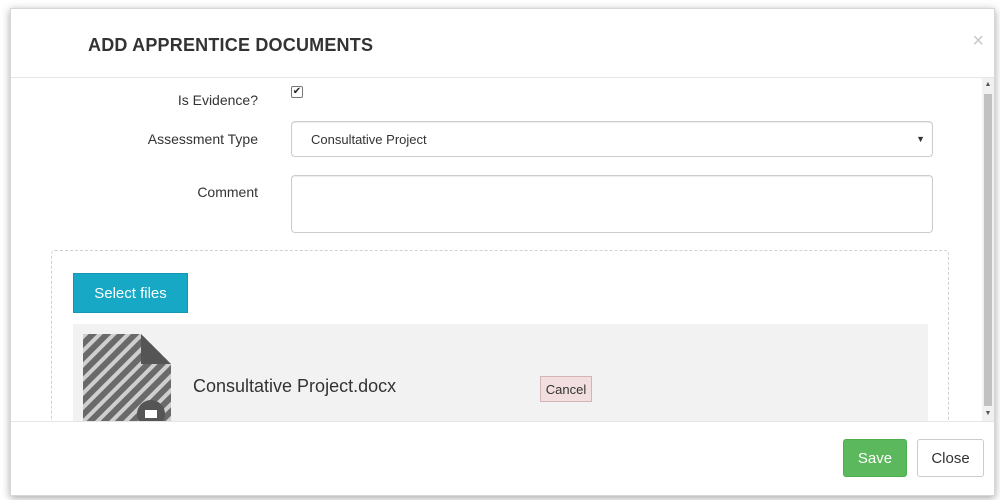  What do you see at coordinates (566, 389) in the screenshot?
I see `cancel-upload-button: Cancel` at bounding box center [566, 389].